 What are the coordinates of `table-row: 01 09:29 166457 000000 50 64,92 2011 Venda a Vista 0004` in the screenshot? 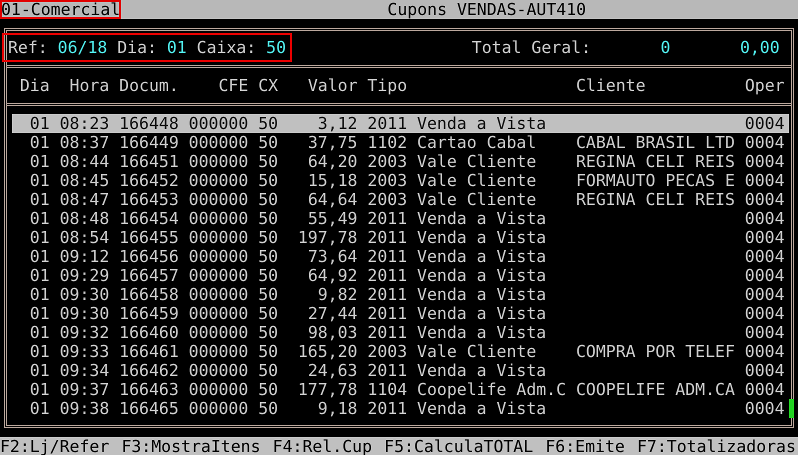 It's located at (400, 275).